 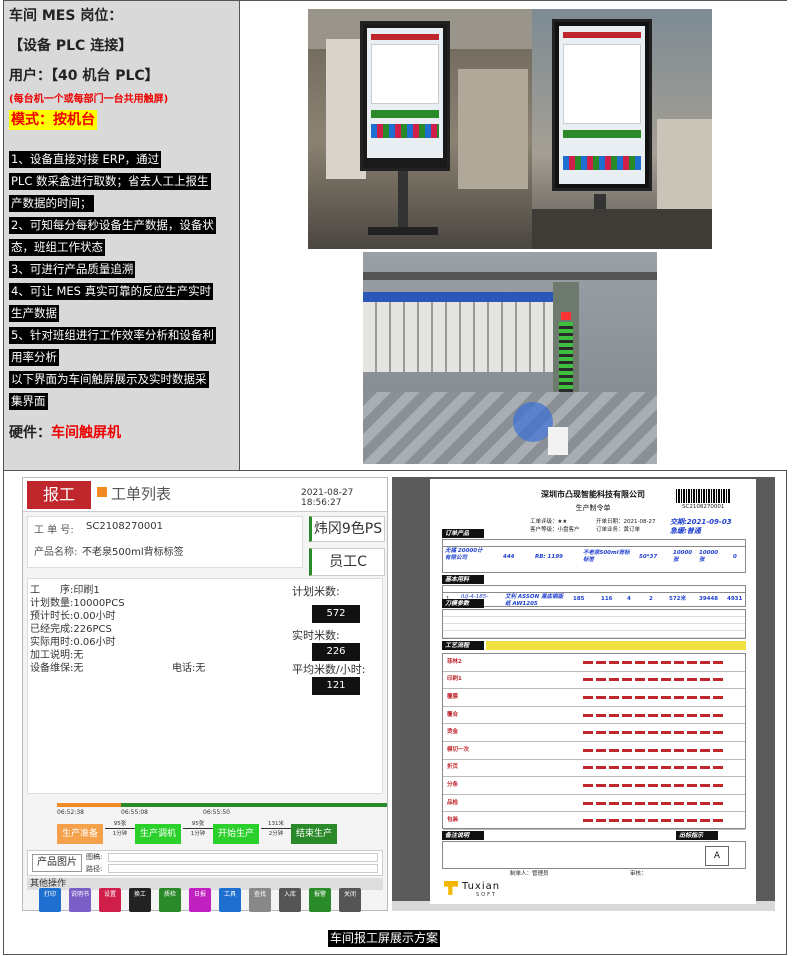 I want to click on maint-value: 无, so click(x=78, y=668).